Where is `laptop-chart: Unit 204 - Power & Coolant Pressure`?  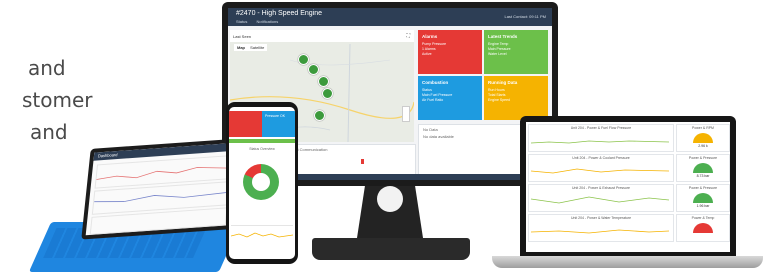 laptop-chart: Unit 204 - Power & Coolant Pressure is located at coordinates (601, 168).